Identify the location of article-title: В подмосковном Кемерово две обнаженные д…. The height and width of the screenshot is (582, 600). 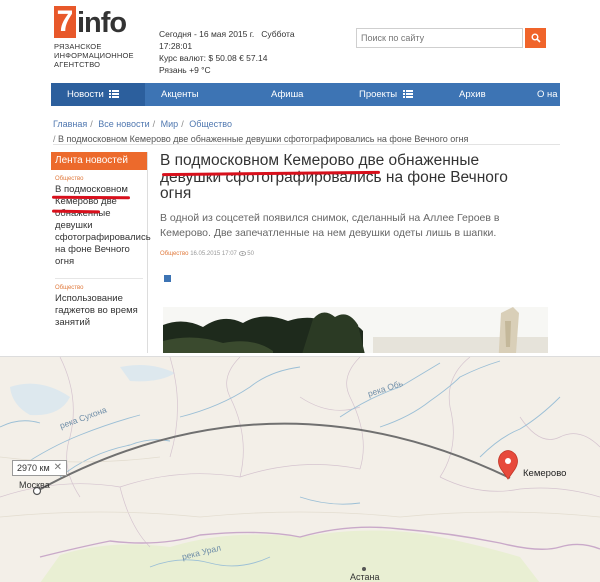
(334, 177).